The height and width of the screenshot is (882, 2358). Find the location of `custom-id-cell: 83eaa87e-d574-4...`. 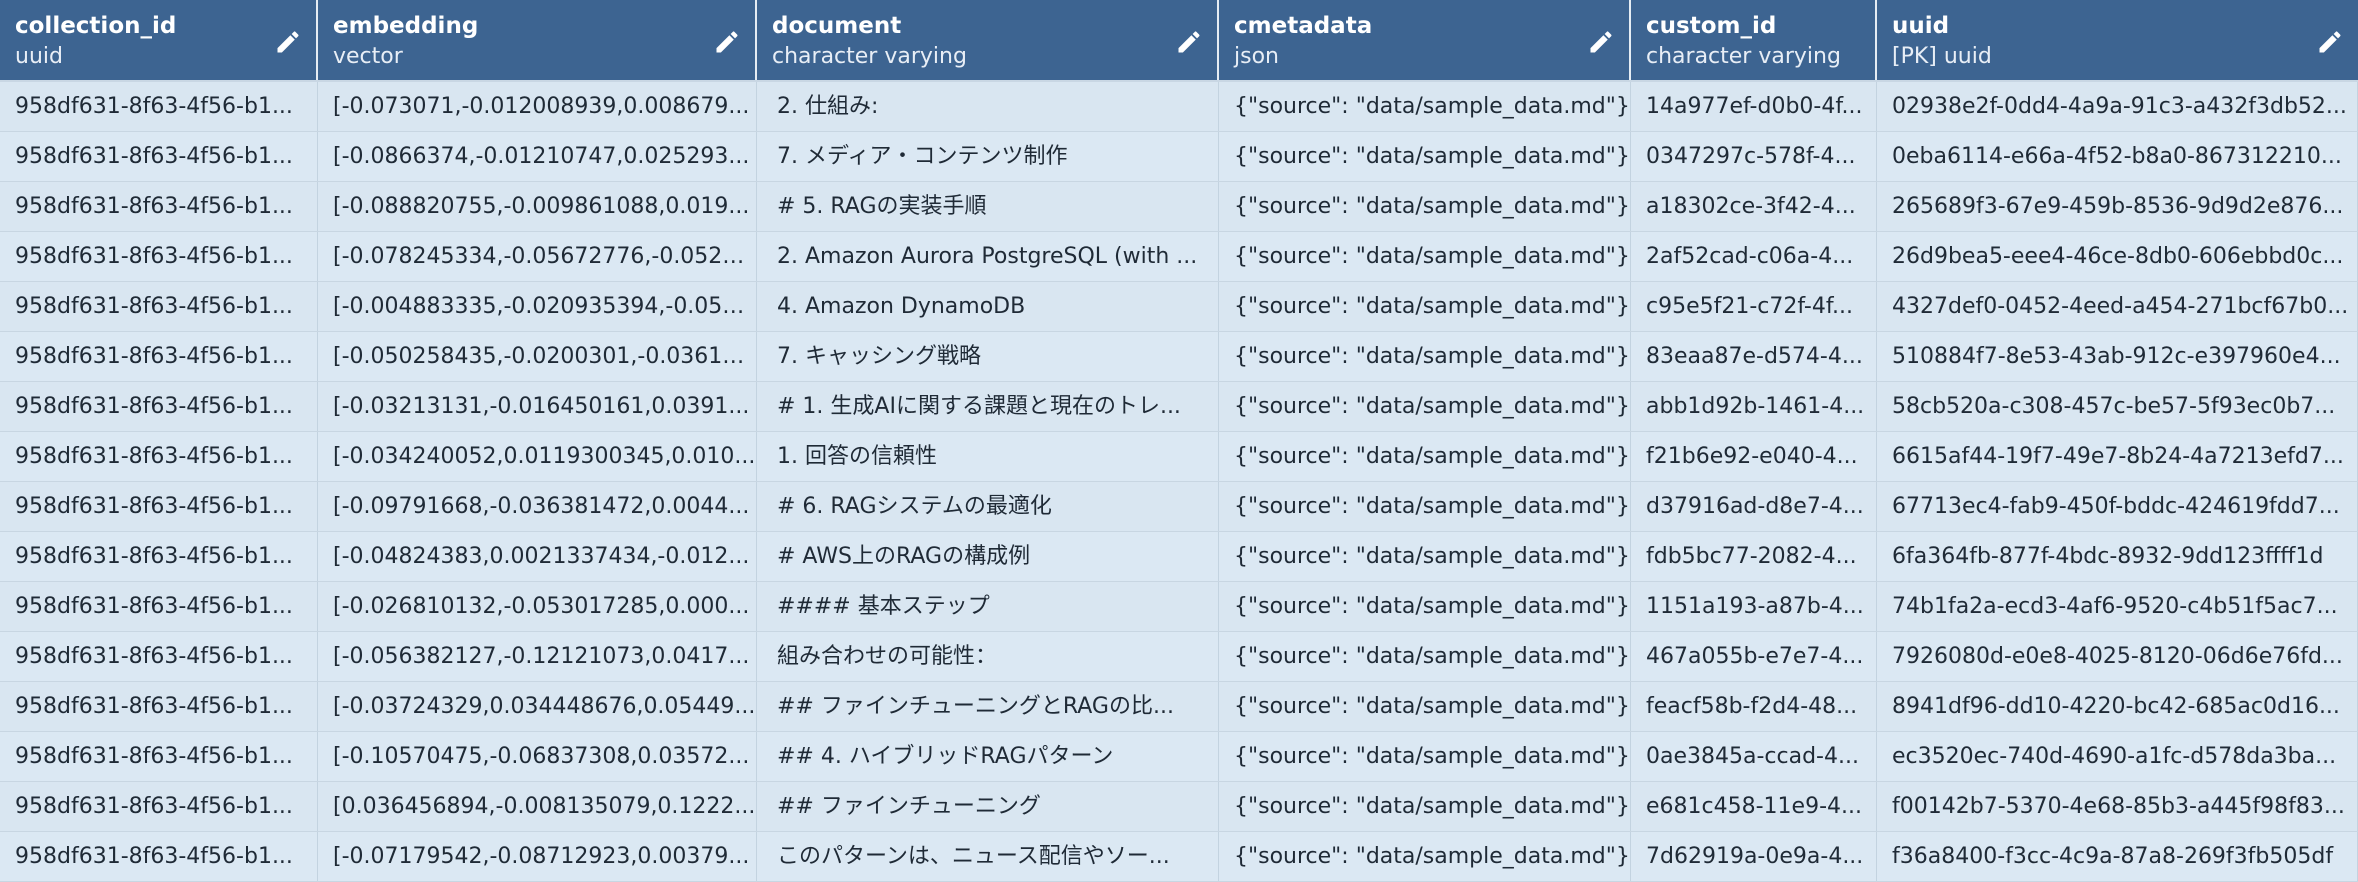

custom-id-cell: 83eaa87e-d574-4... is located at coordinates (1754, 356).